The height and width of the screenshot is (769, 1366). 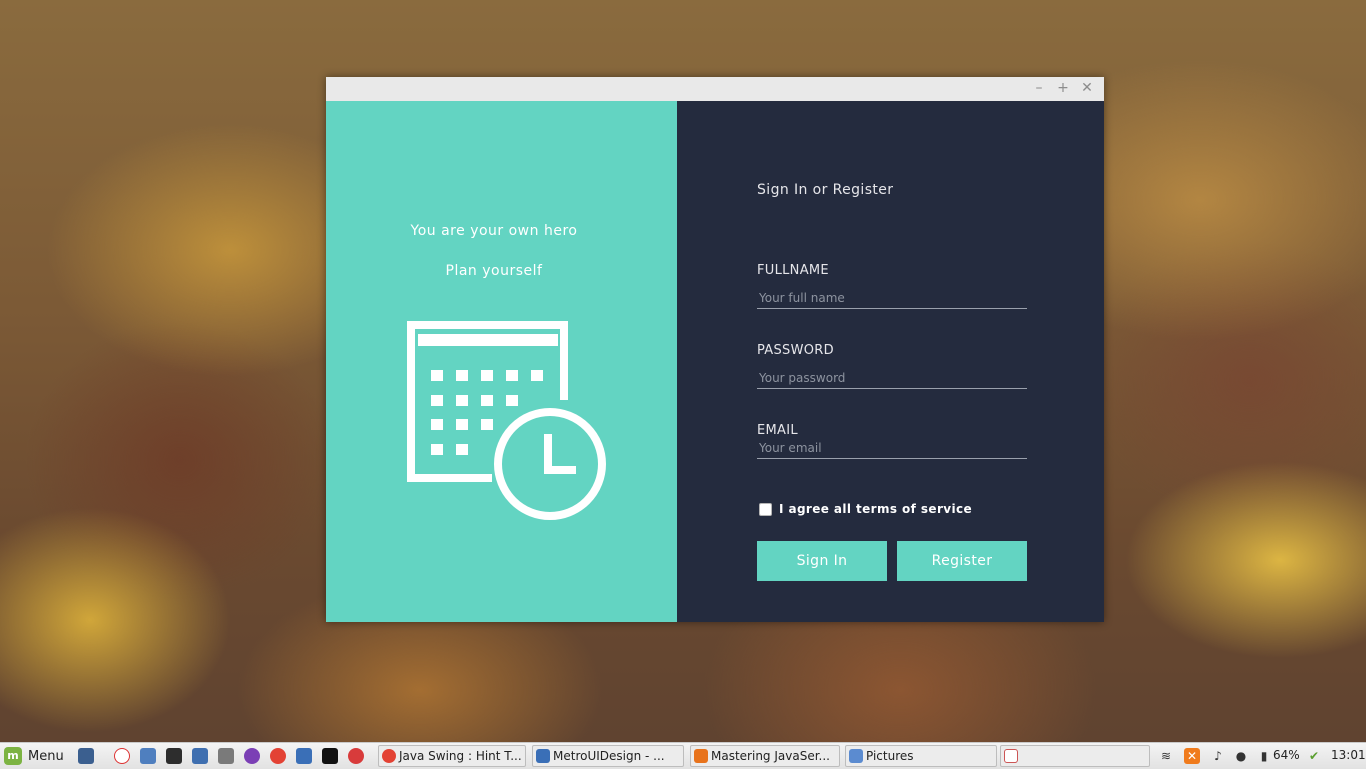 I want to click on gitbook-icon, so click(x=701, y=756).